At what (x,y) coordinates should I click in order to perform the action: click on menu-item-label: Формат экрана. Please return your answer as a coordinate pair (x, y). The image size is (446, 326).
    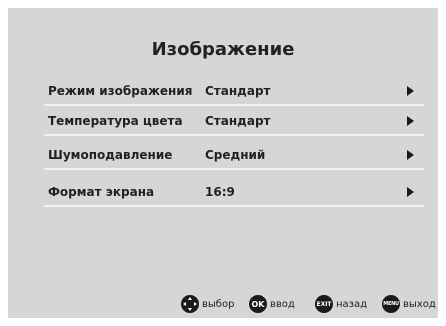
    Looking at the image, I should click on (101, 192).